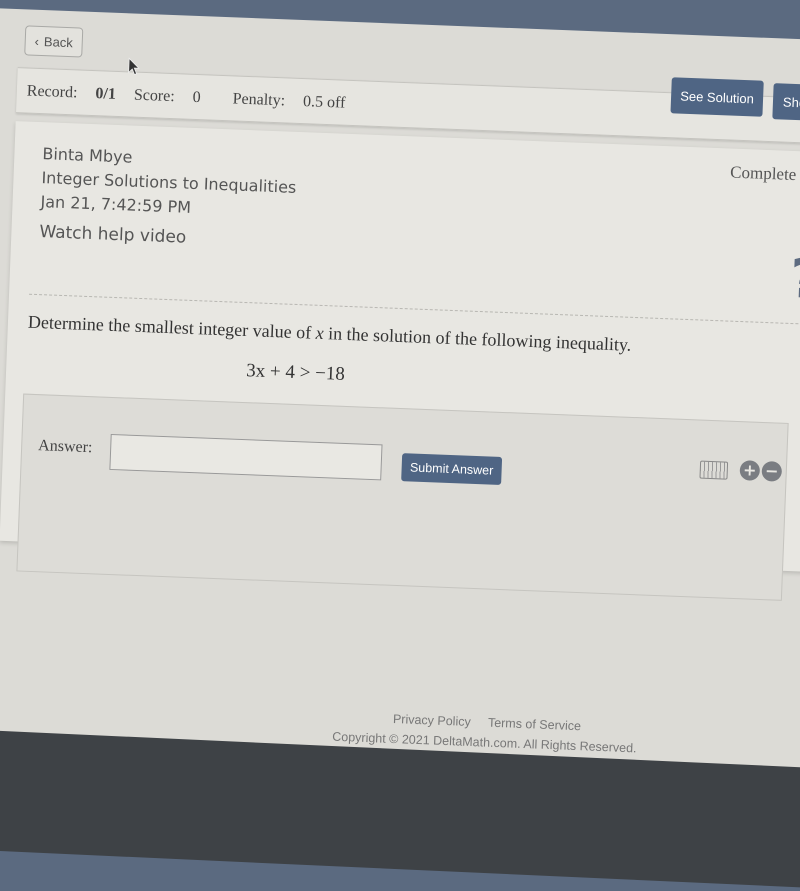 This screenshot has width=800, height=891. Describe the element at coordinates (113, 235) in the screenshot. I see `watch-help-video-link: Watch help video` at that location.